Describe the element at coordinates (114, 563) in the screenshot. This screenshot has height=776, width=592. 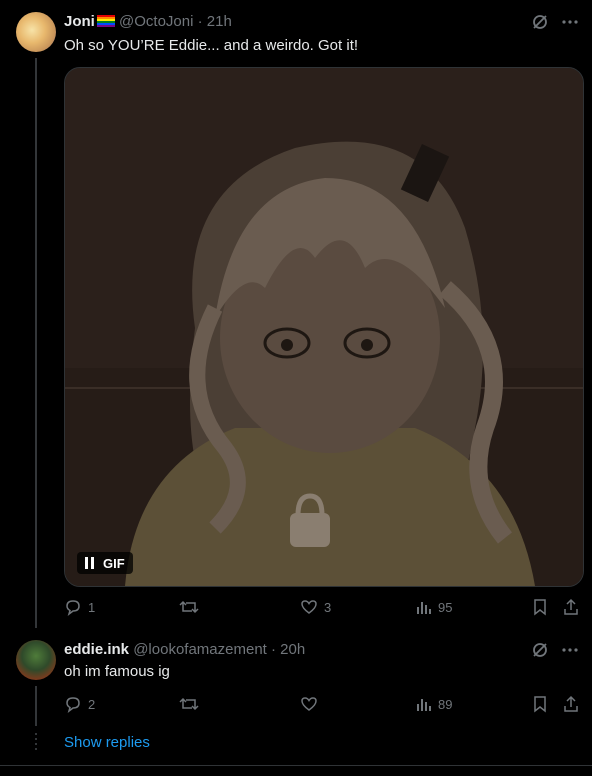
I see `gif-label: GIF` at that location.